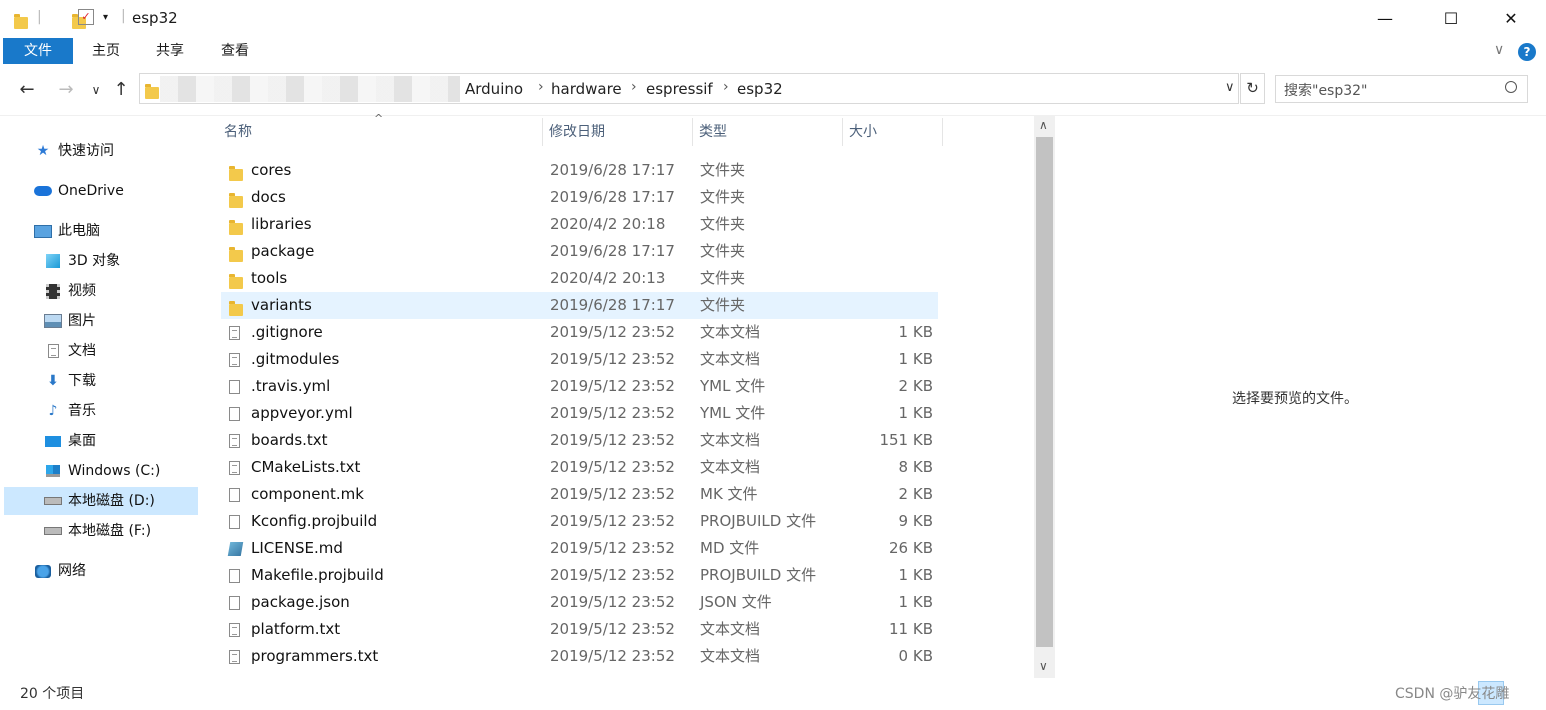 The width and height of the screenshot is (1546, 710). I want to click on preview-message: 选择要预览的文件。, so click(1295, 399).